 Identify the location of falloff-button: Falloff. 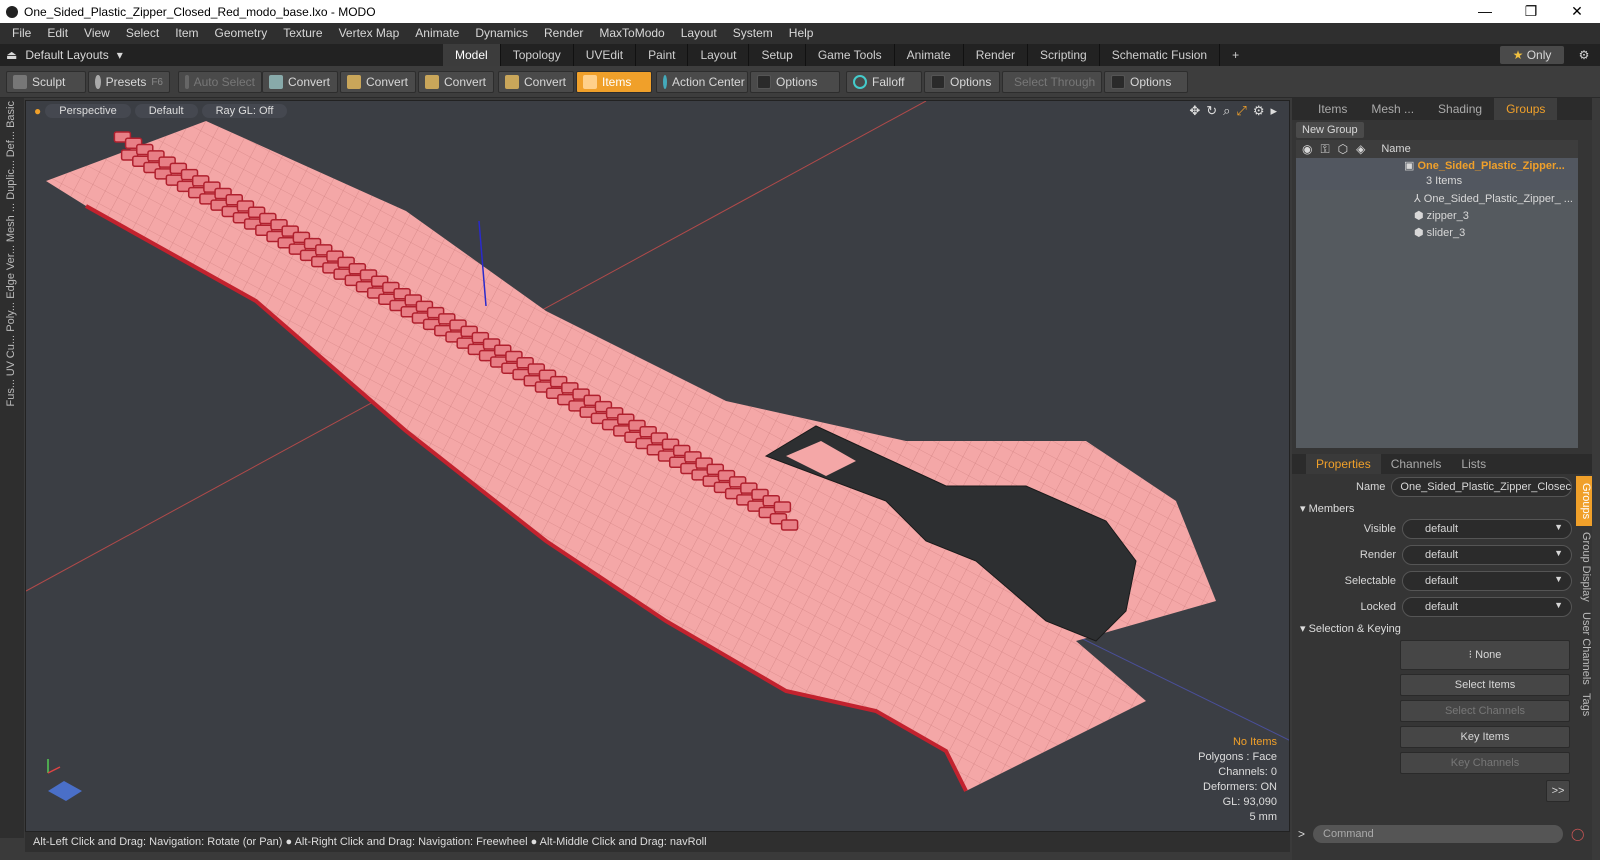
(884, 82).